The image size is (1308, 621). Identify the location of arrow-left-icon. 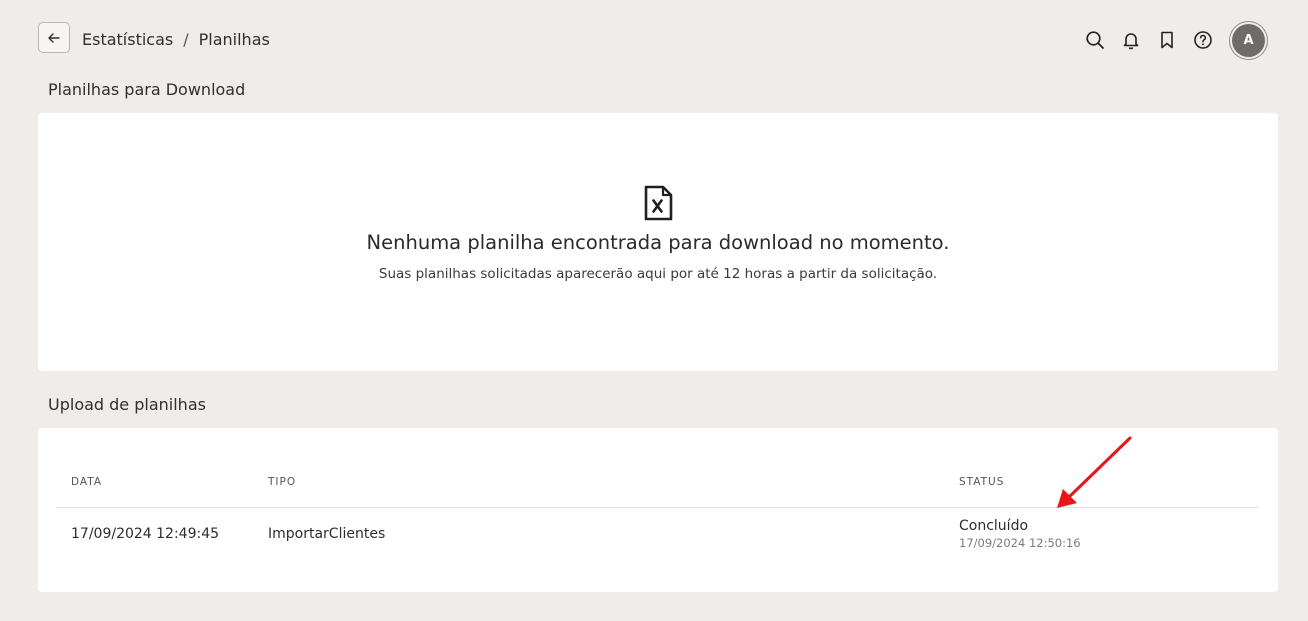
(54, 37).